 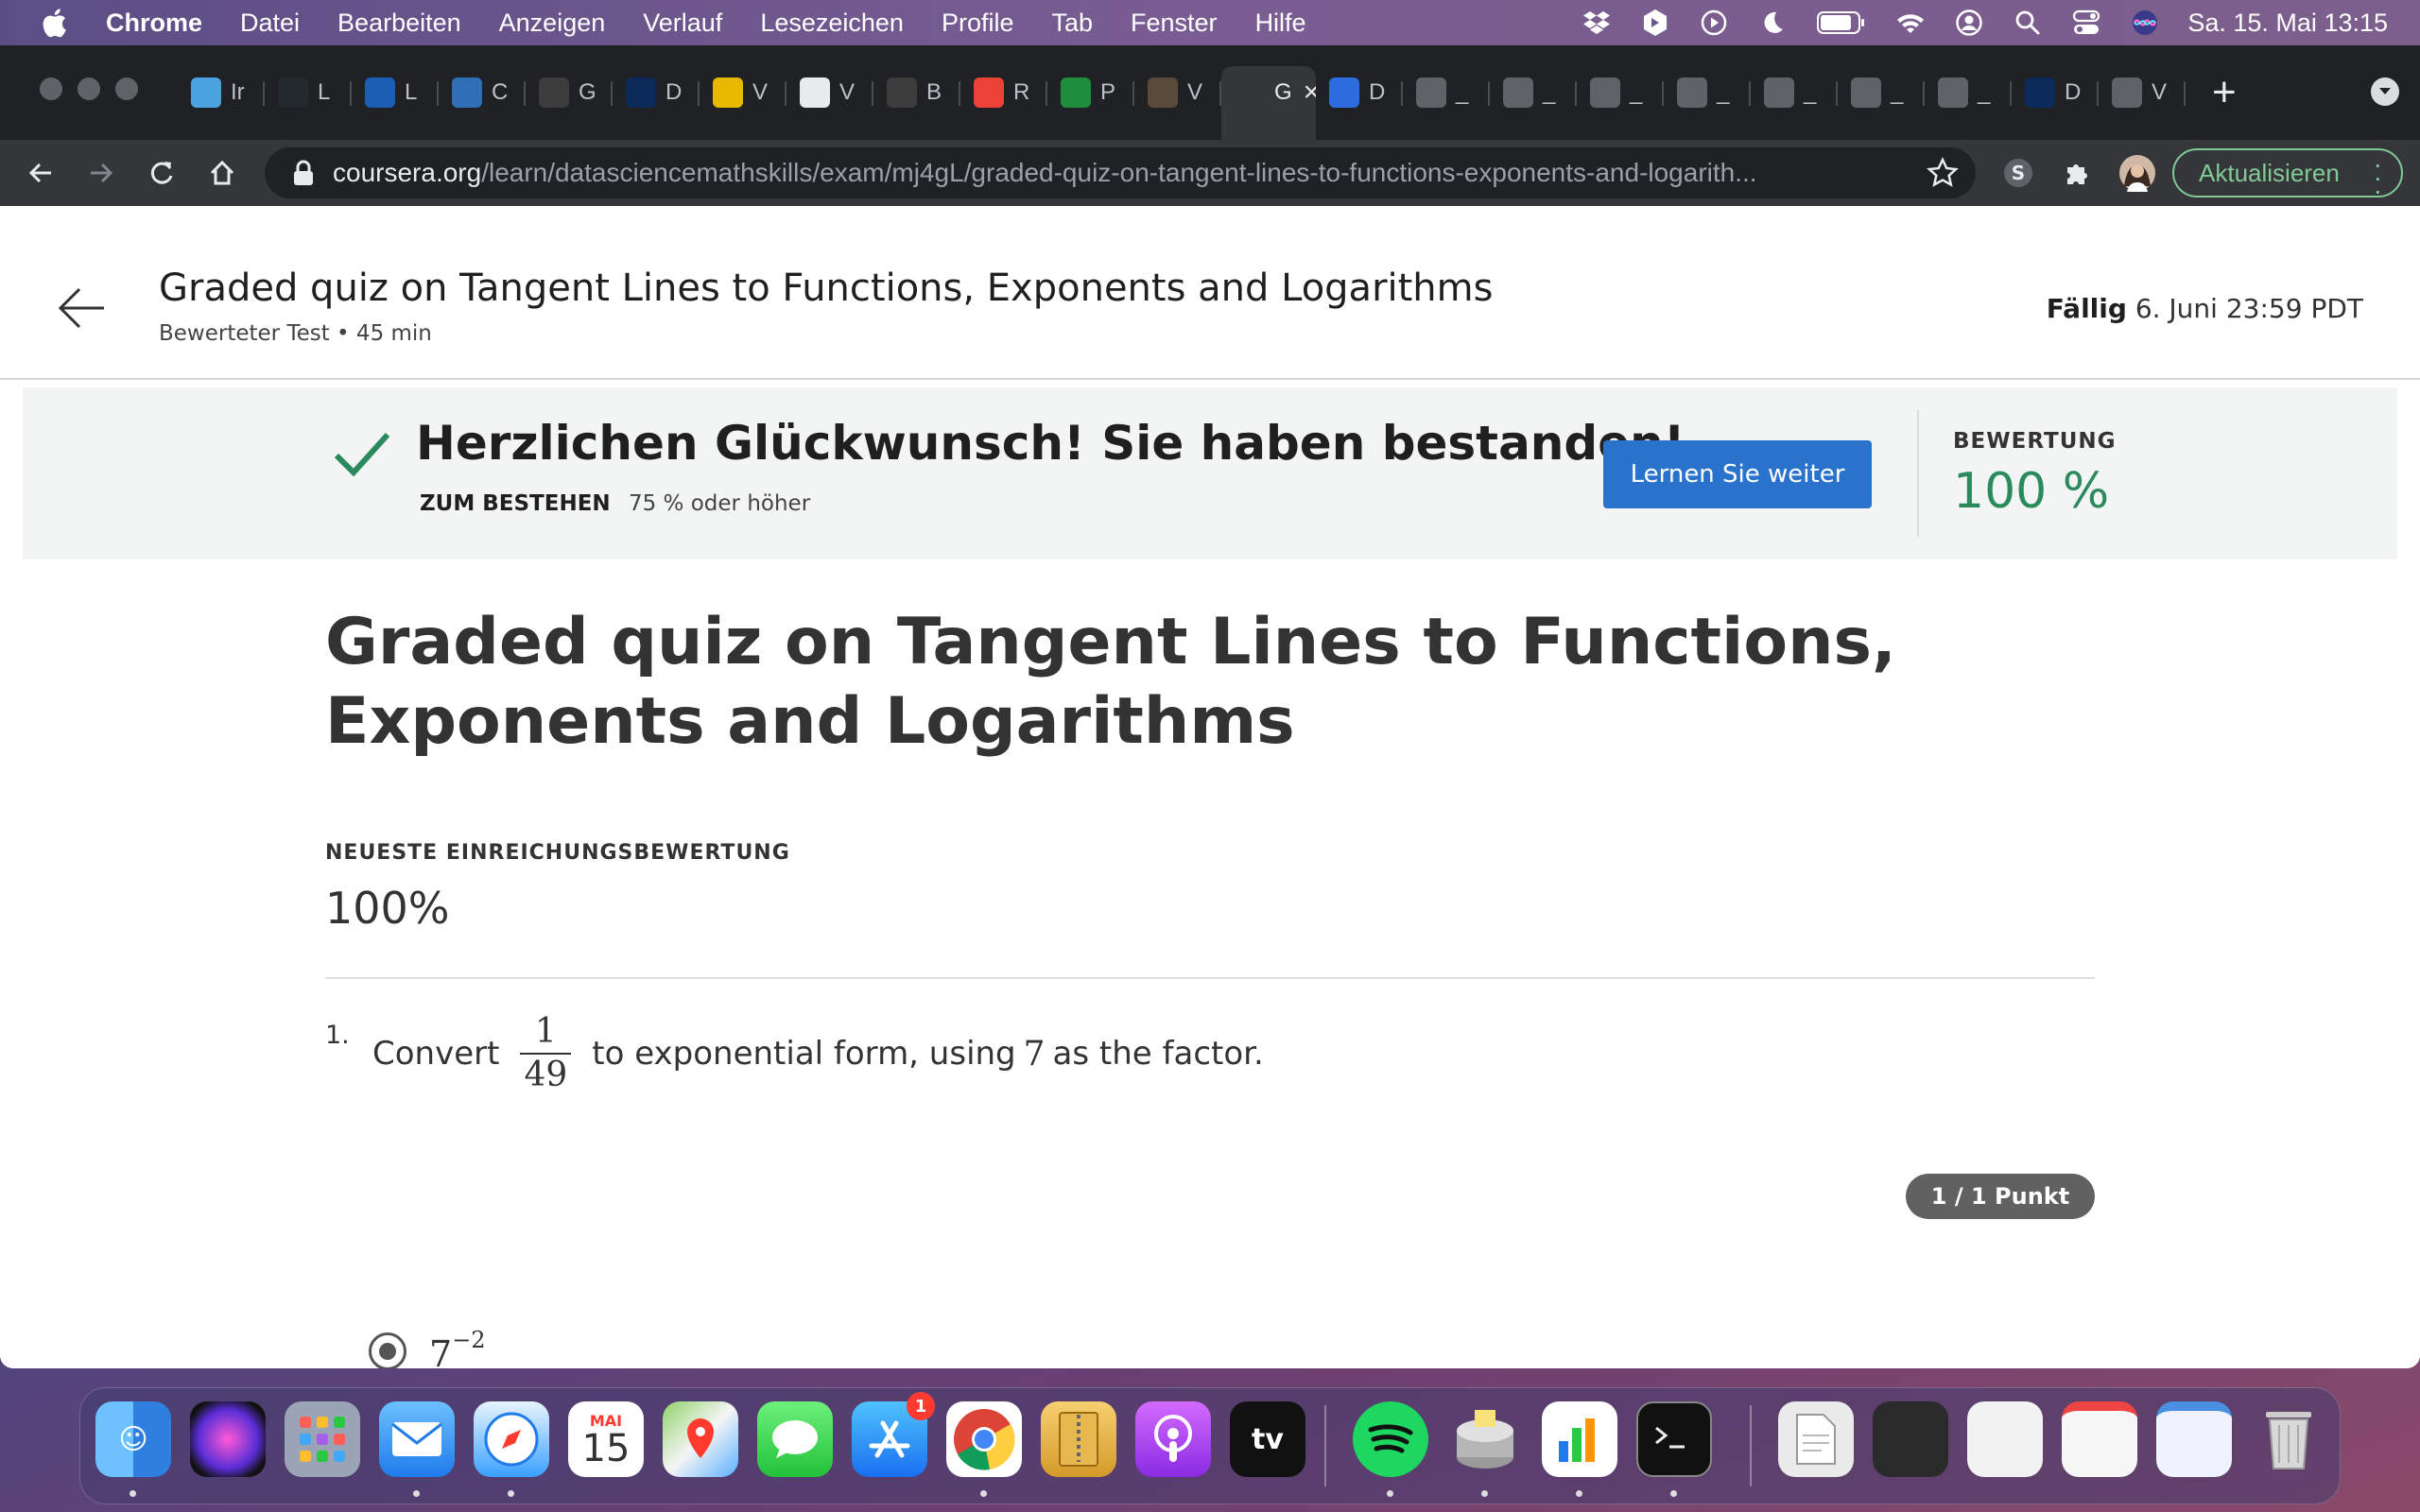 What do you see at coordinates (2077, 173) in the screenshot?
I see `extensions-puzzle-icon` at bounding box center [2077, 173].